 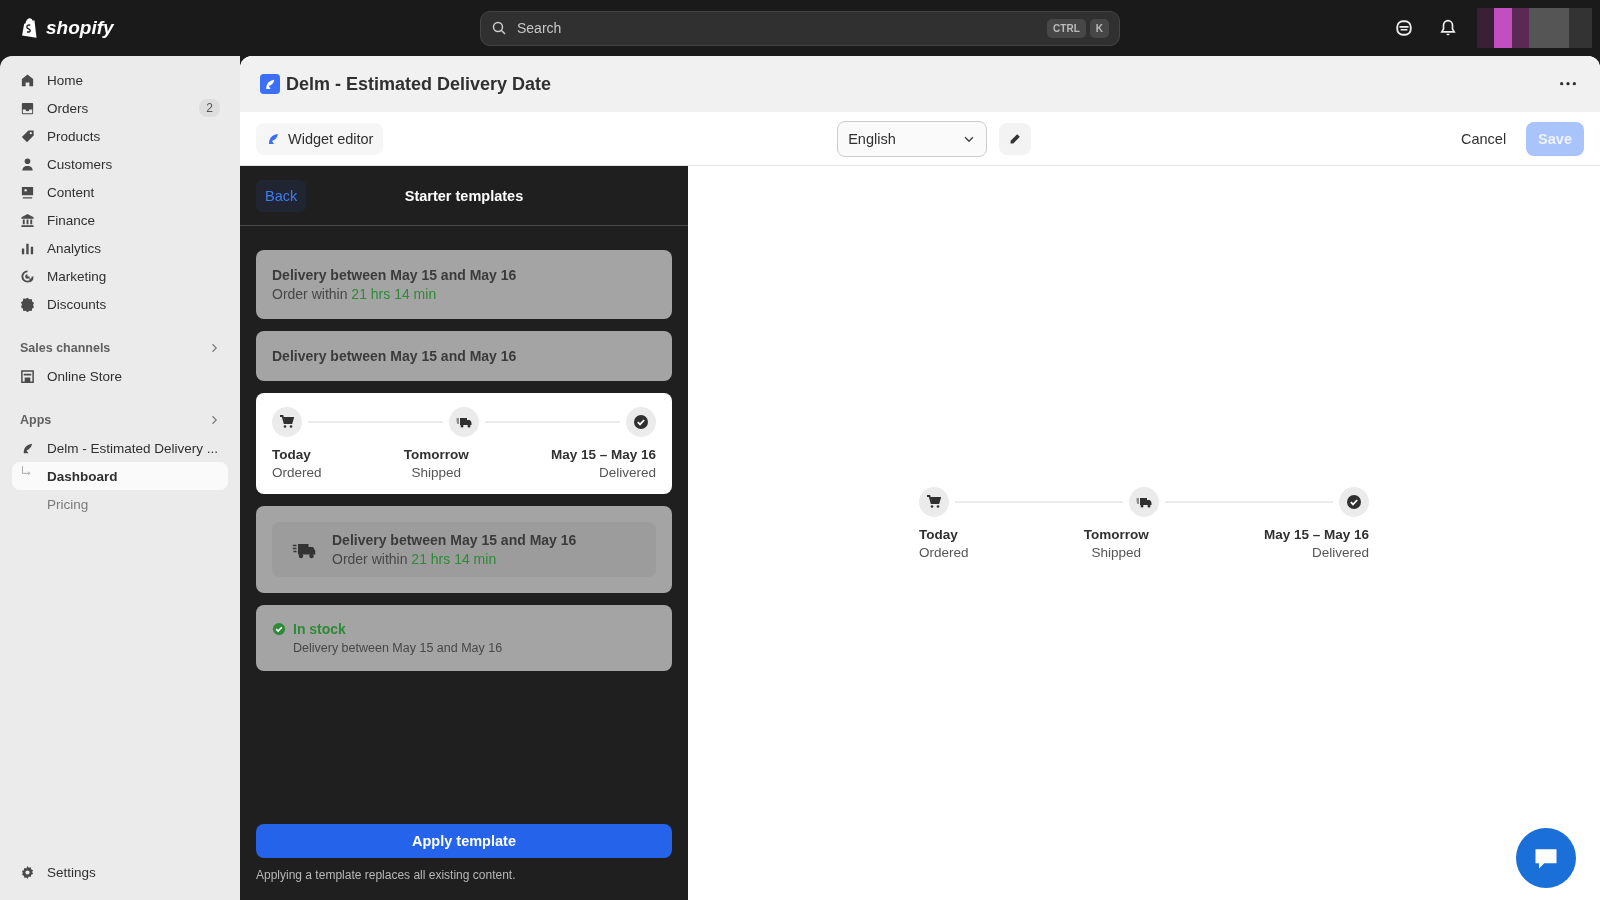 I want to click on nav-item: Online Store, so click(x=120, y=376).